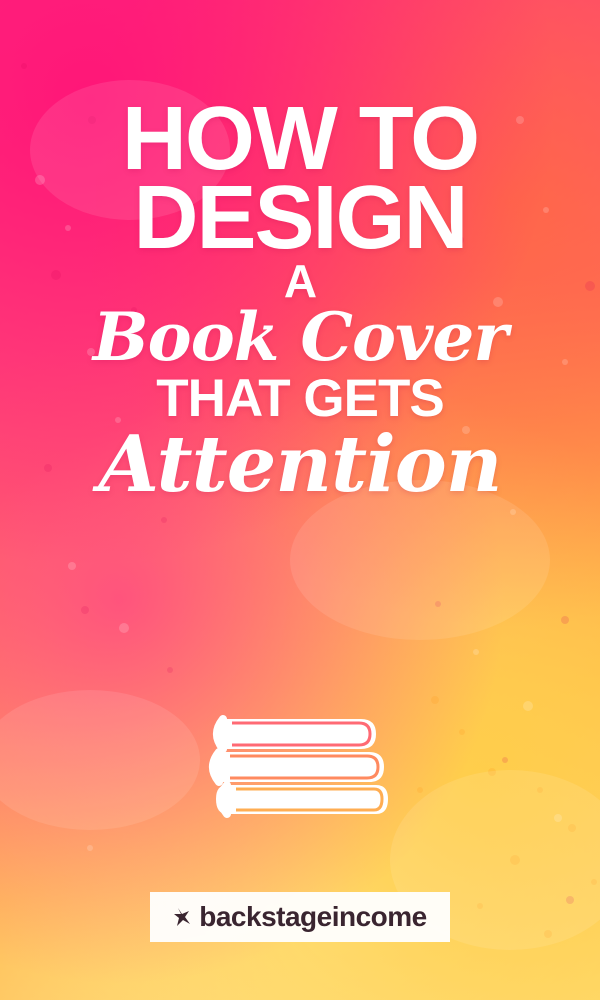 This screenshot has height=1000, width=600. Describe the element at coordinates (182, 917) in the screenshot. I see `star-swoosh-icon` at that location.